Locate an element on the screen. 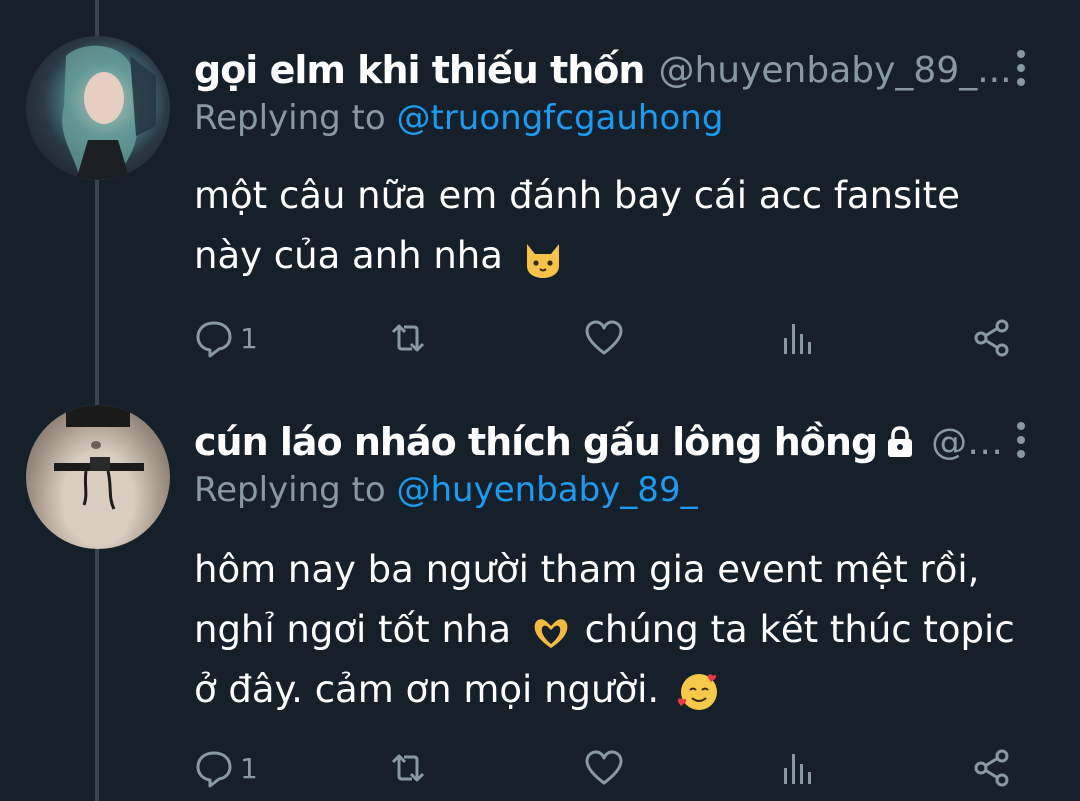  replying-to-mention: @truongfcgauhong is located at coordinates (560, 118).